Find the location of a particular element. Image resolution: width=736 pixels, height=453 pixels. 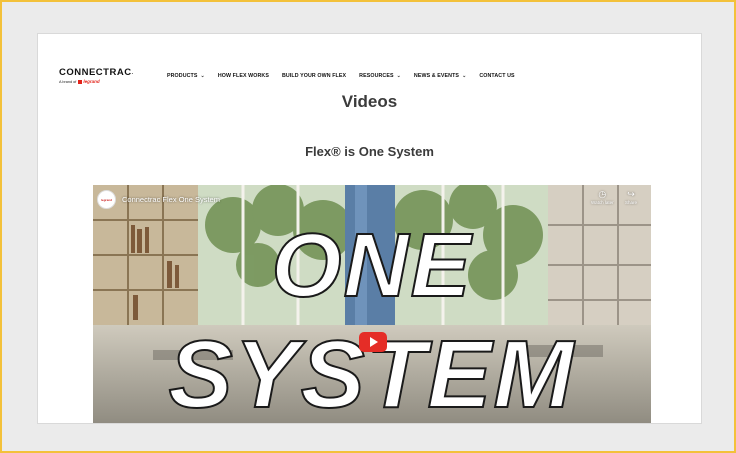

watch-later-label: Watch later is located at coordinates (602, 202).